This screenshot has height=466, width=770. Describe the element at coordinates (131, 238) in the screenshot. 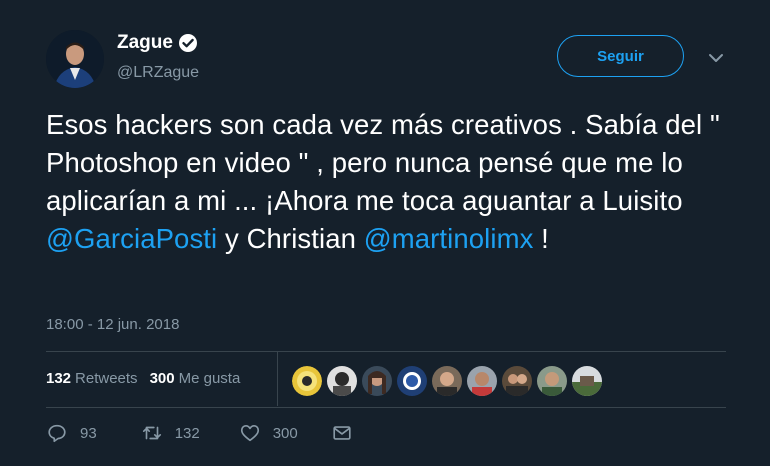

I see `mention-link-garciaposti: @GarciaPosti` at that location.